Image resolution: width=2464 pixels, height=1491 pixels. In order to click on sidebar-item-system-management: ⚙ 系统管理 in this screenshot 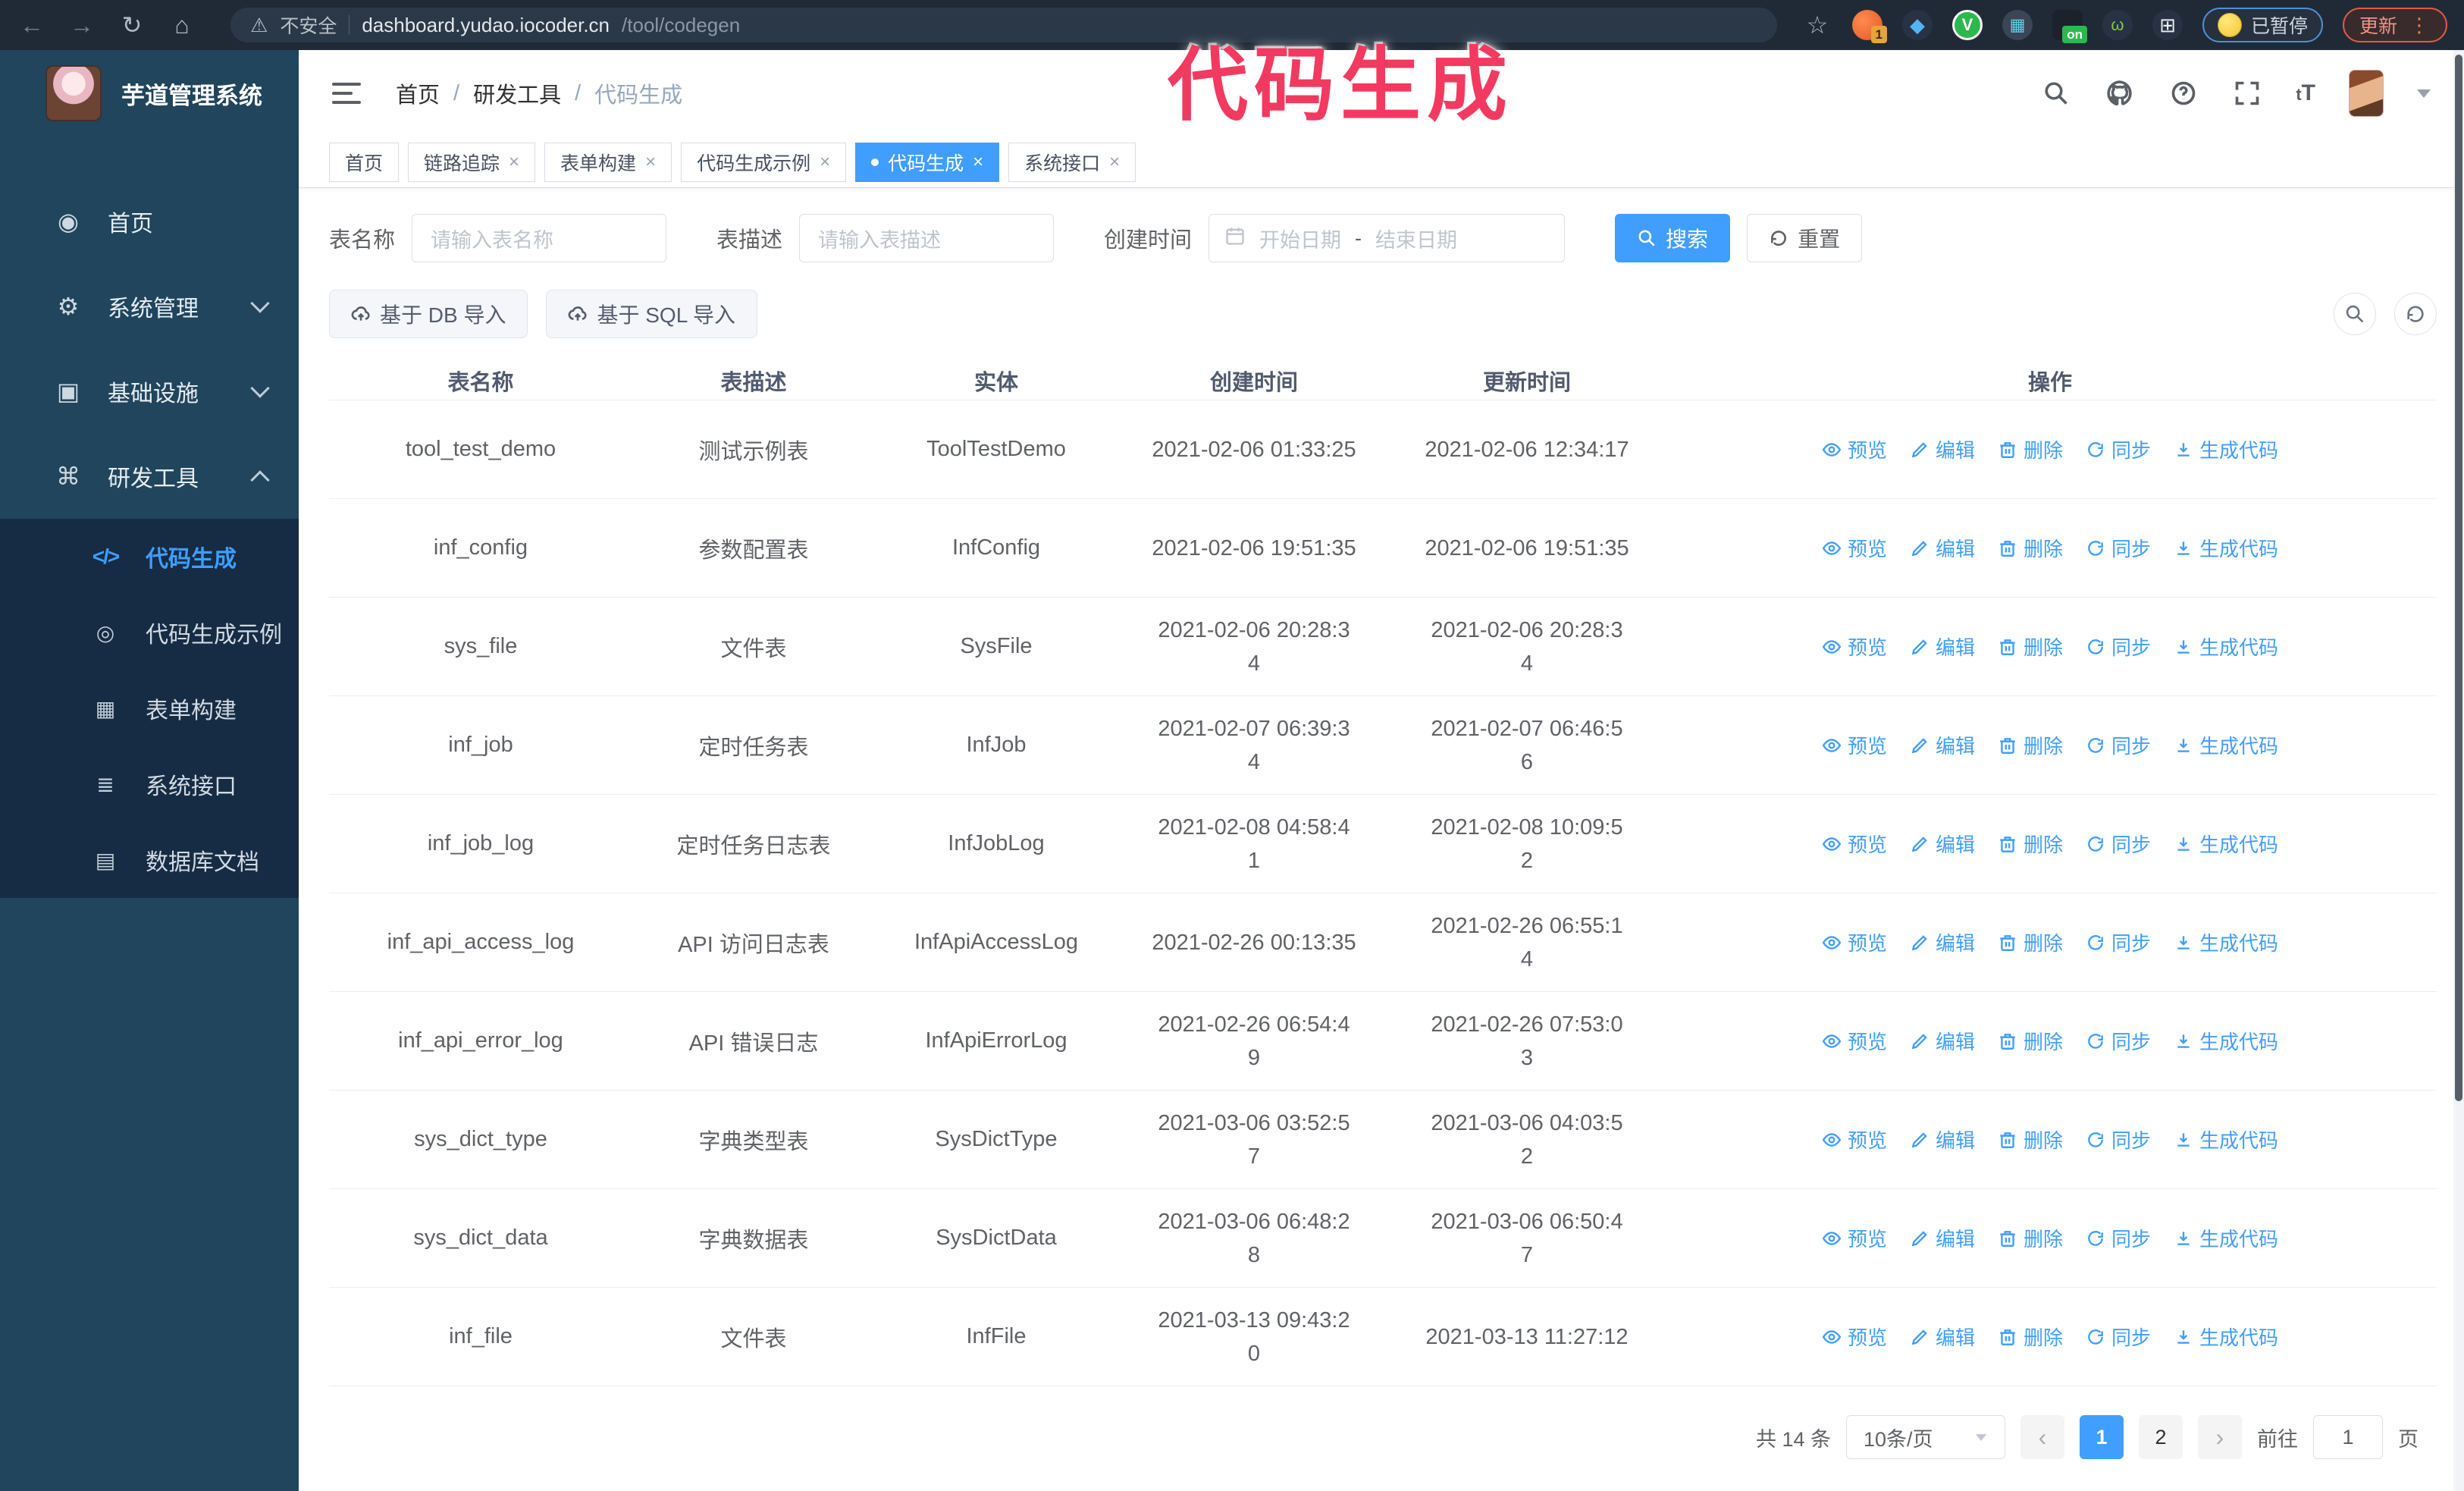, I will do `click(150, 306)`.